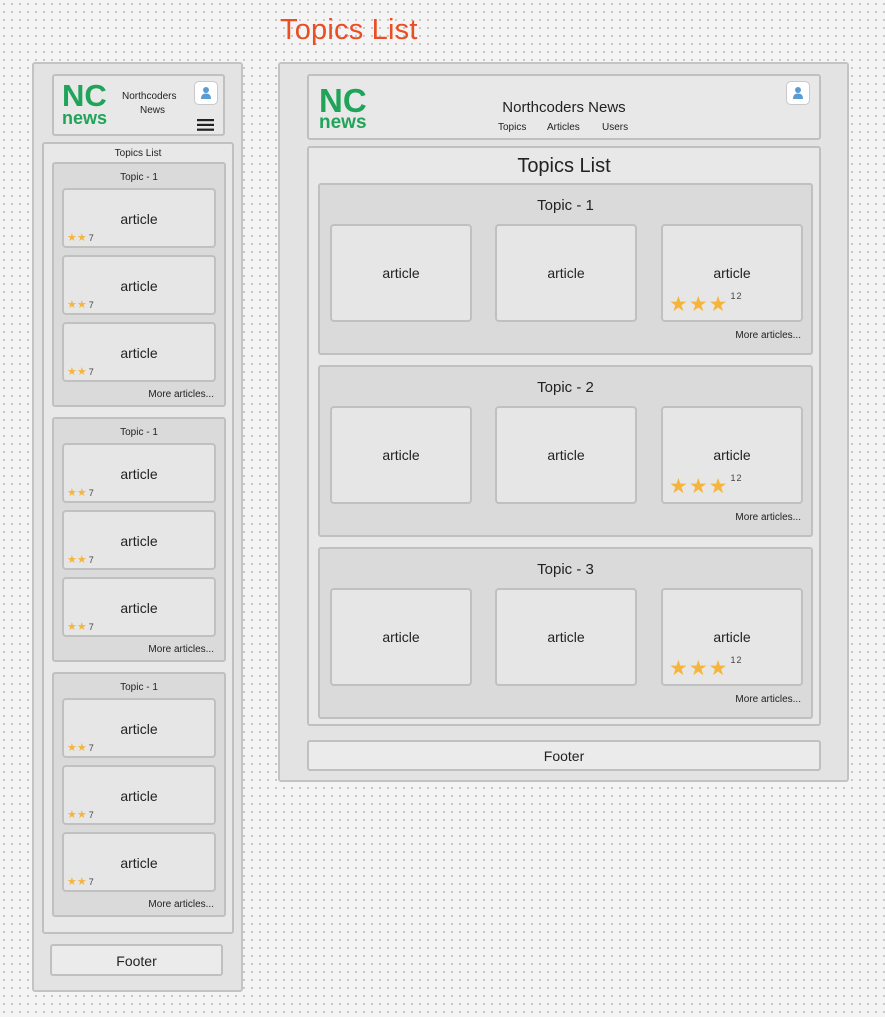 This screenshot has width=885, height=1017. What do you see at coordinates (564, 755) in the screenshot?
I see `desktop-footer: Footer` at bounding box center [564, 755].